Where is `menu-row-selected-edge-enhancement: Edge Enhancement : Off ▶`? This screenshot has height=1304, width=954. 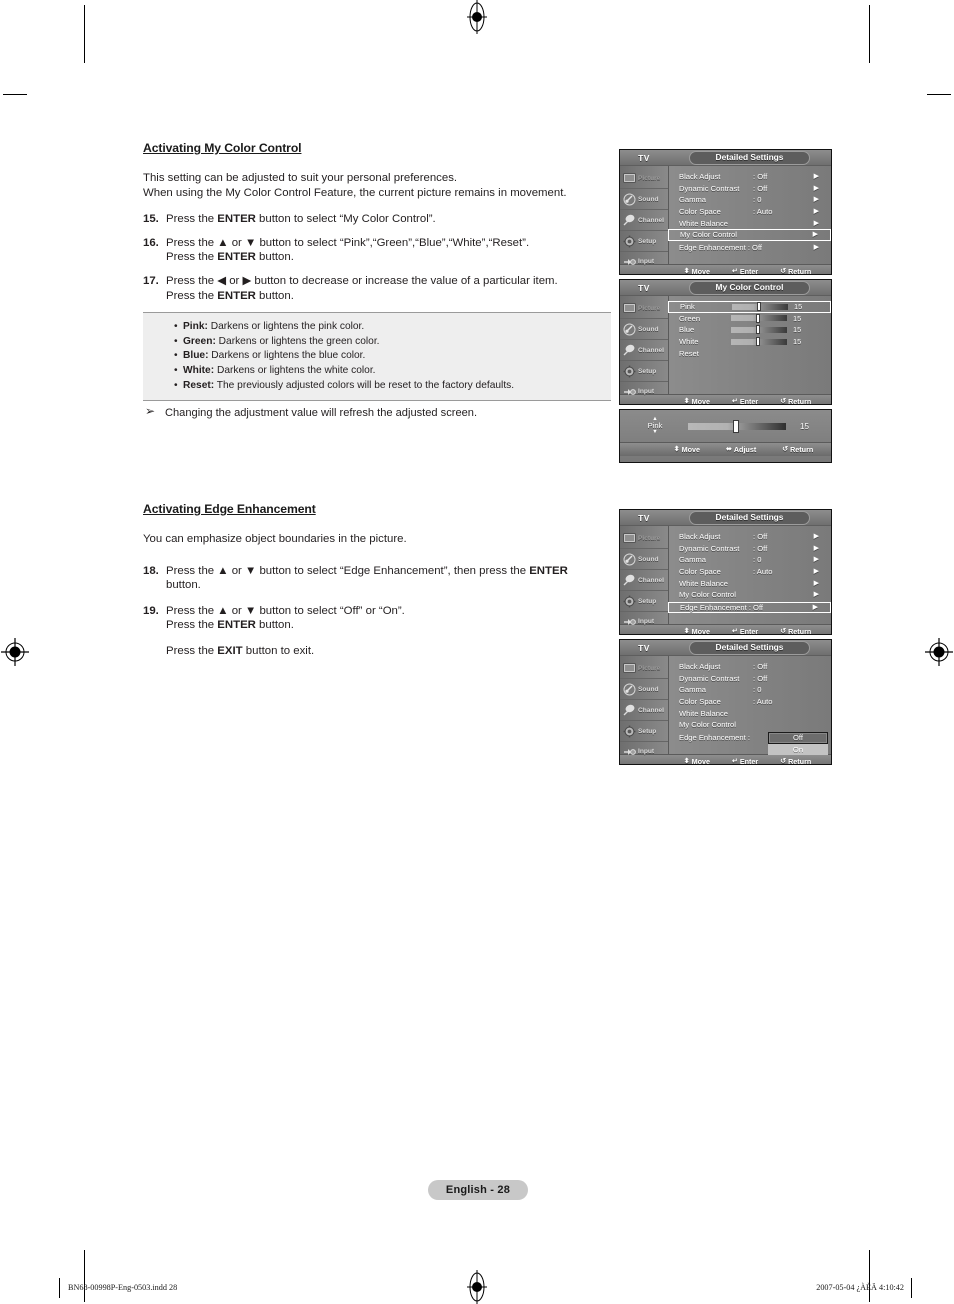 menu-row-selected-edge-enhancement: Edge Enhancement : Off ▶ is located at coordinates (749, 607).